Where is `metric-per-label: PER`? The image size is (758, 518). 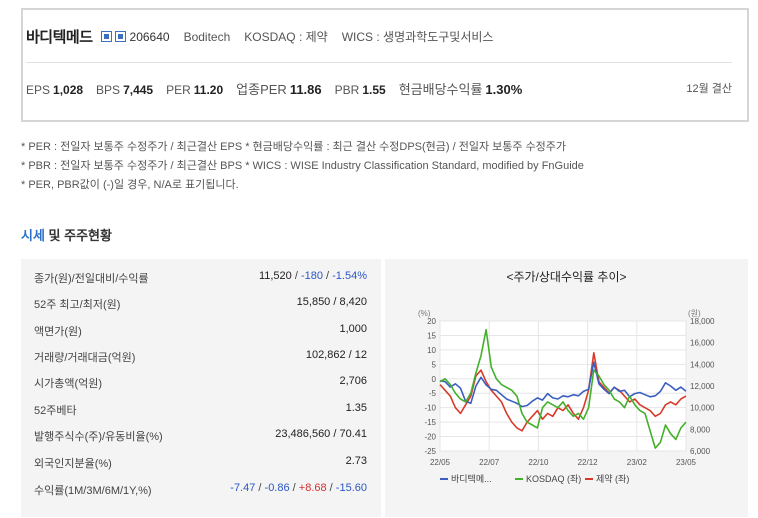 metric-per-label: PER is located at coordinates (178, 90).